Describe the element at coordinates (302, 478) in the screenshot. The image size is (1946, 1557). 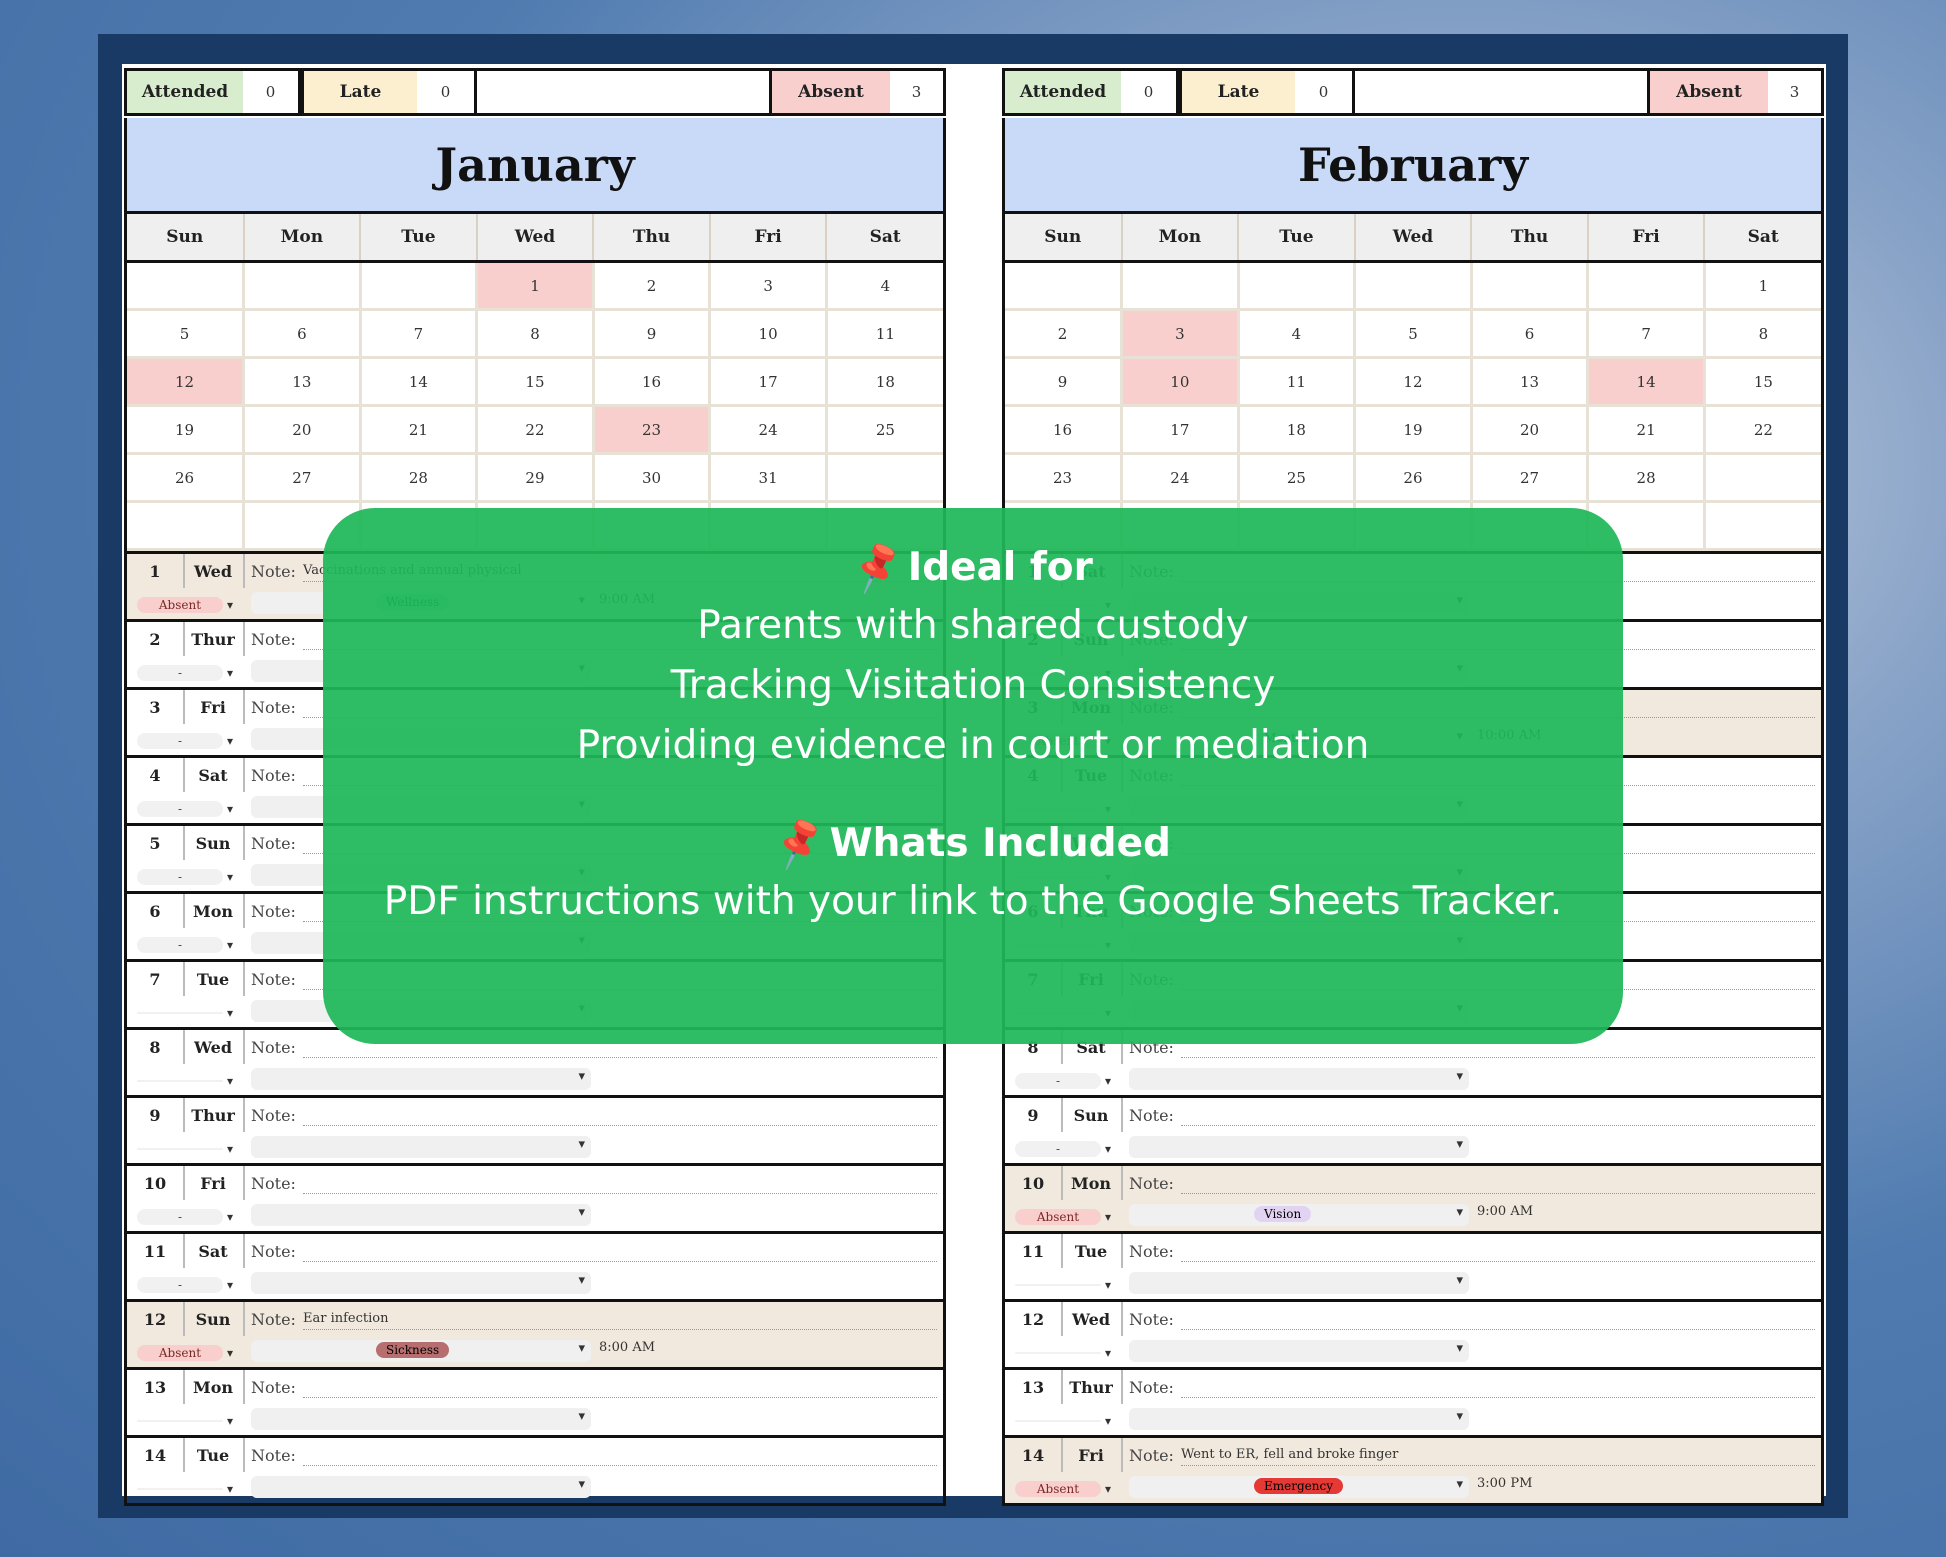
I see `calendar-day: 27` at that location.